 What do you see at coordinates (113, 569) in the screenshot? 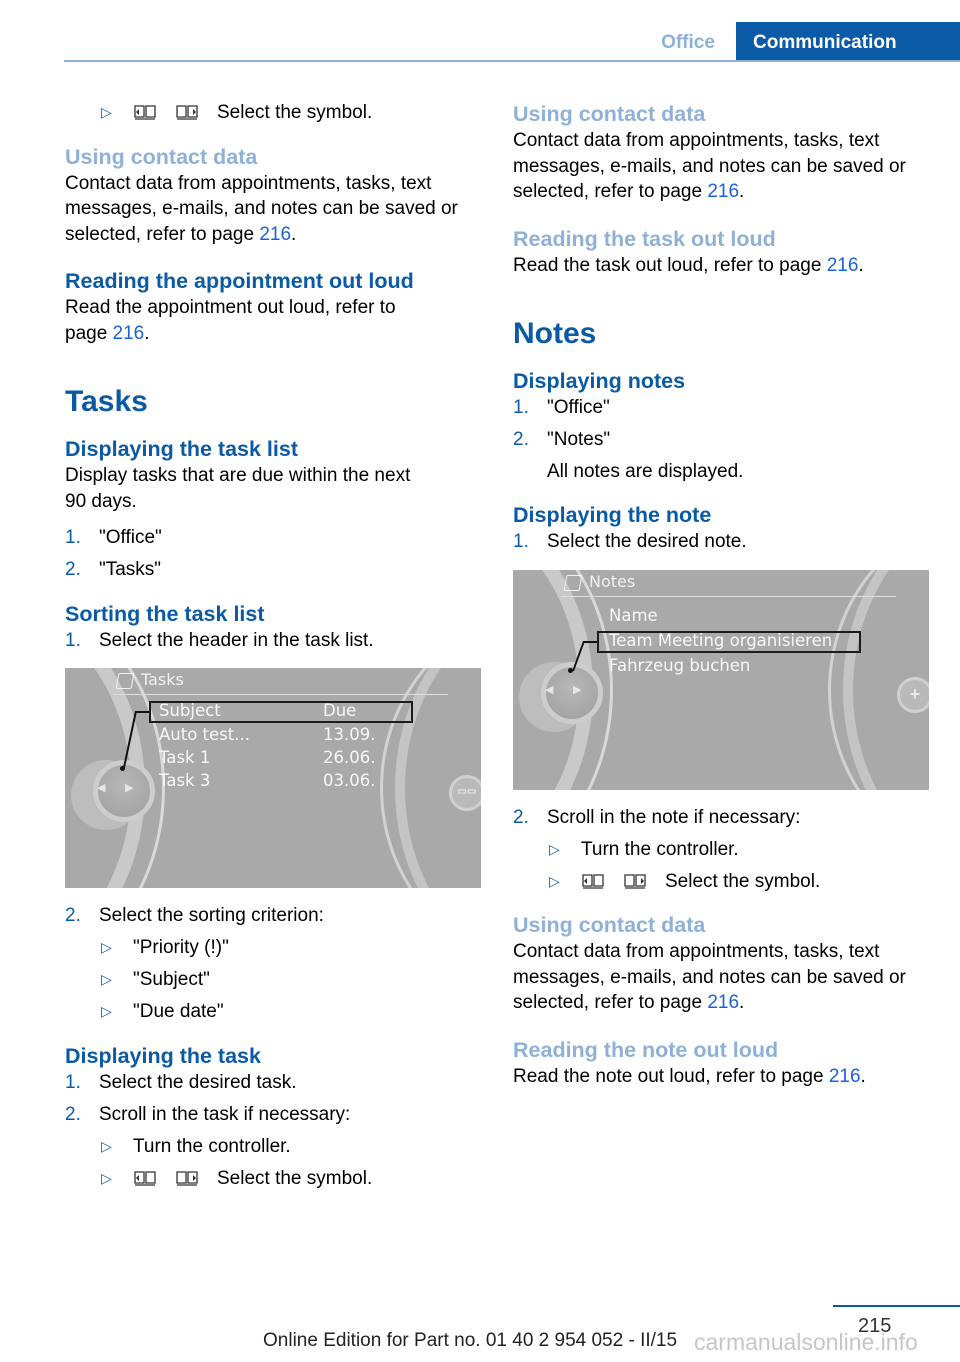
I see `step-item: 2. "Tasks"` at bounding box center [113, 569].